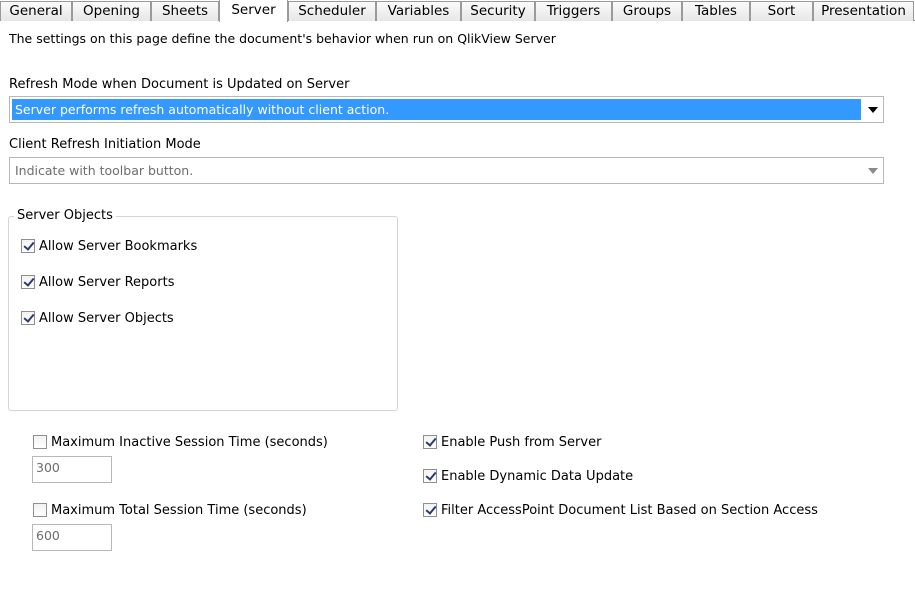 This screenshot has width=915, height=607. What do you see at coordinates (104, 170) in the screenshot?
I see `client-refresh-value: Indicate with toolbar button.` at bounding box center [104, 170].